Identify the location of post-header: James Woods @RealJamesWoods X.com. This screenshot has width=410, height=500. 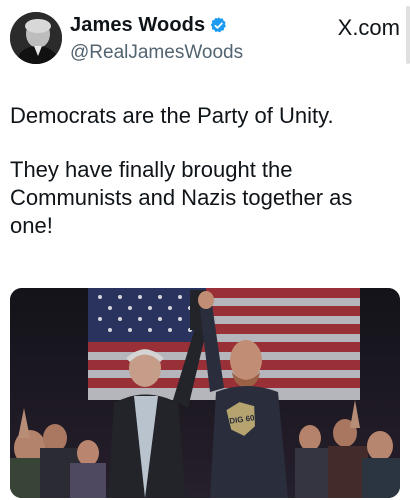
(206, 39).